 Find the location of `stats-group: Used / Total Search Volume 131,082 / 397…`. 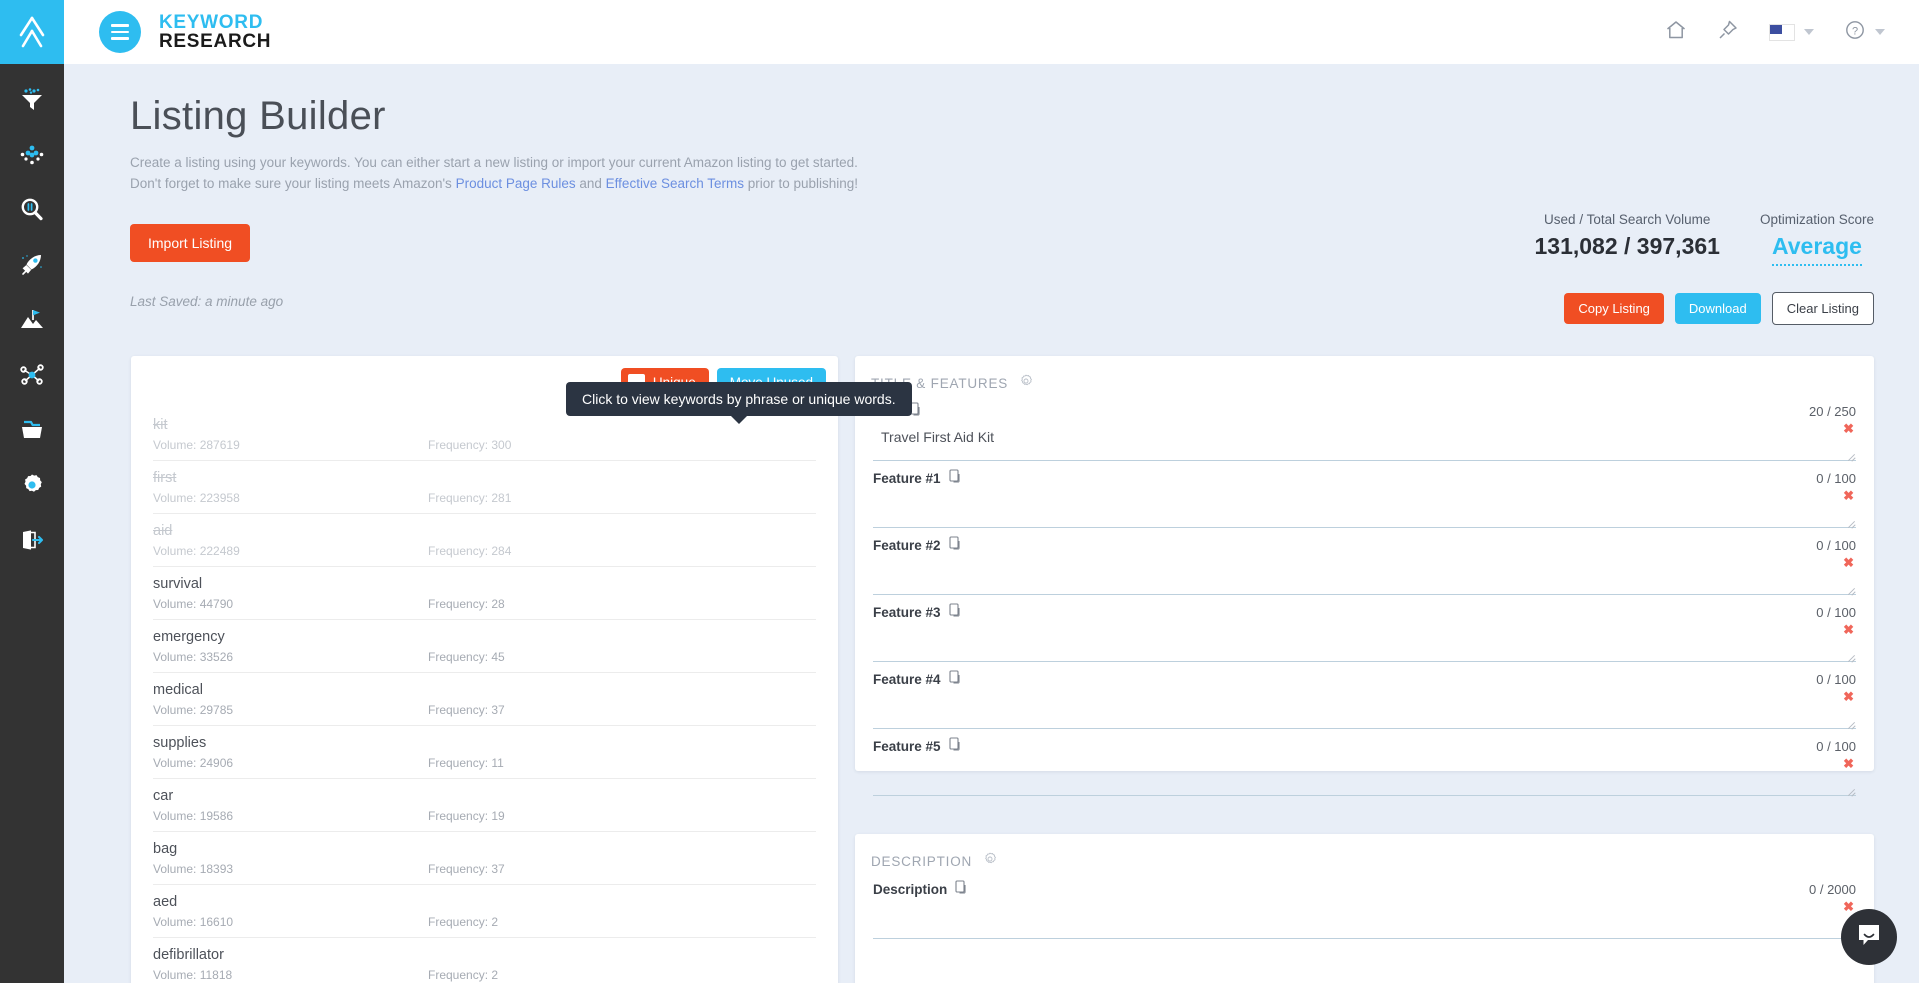

stats-group: Used / Total Search Volume 131,082 / 397… is located at coordinates (1704, 239).